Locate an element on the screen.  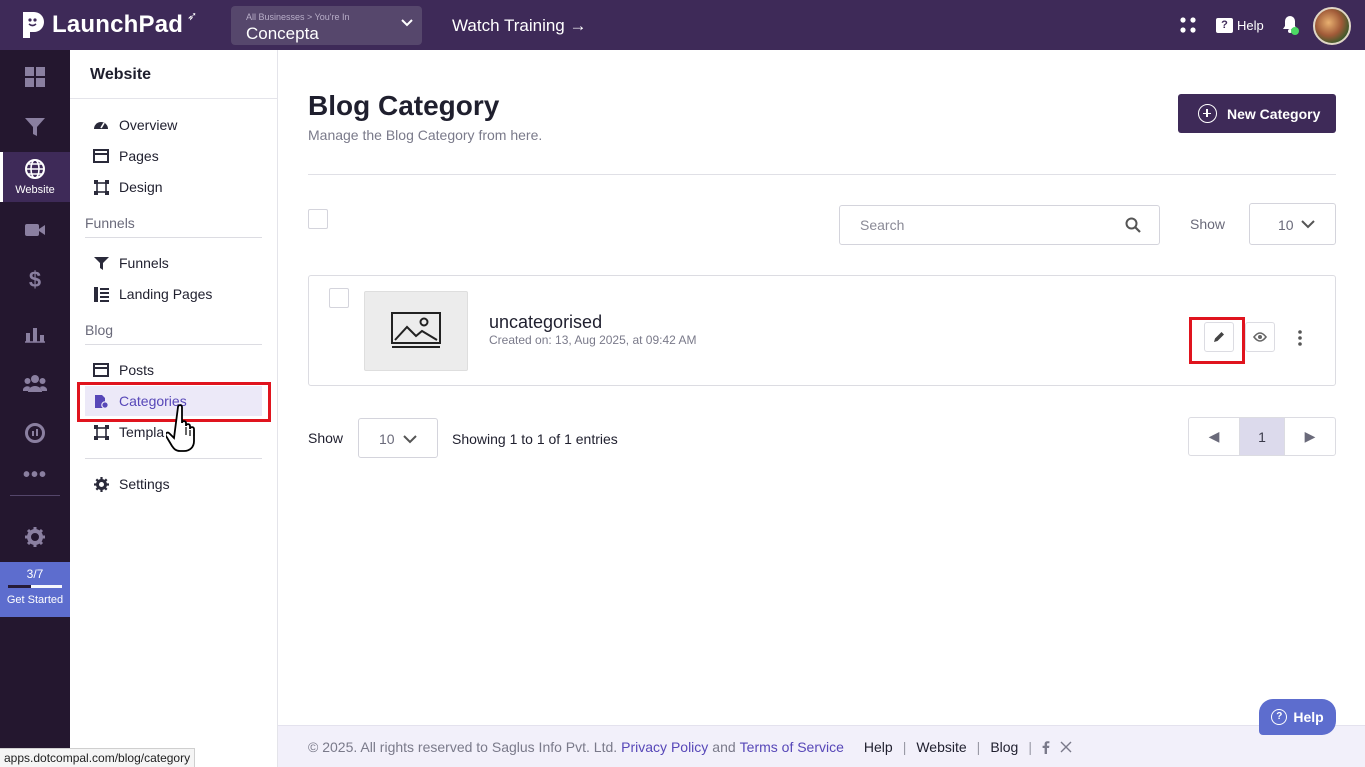
sidebar-title: Website is located at coordinates (121, 74).